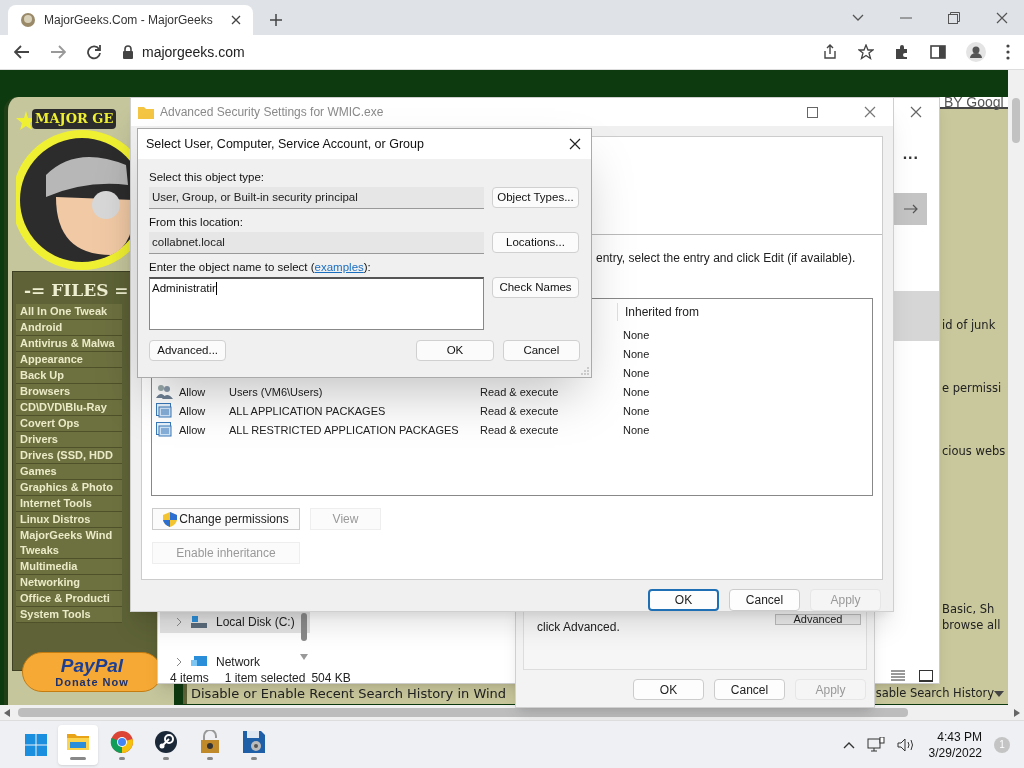 The height and width of the screenshot is (768, 1024). I want to click on category-link: Office & Producti, so click(69, 599).